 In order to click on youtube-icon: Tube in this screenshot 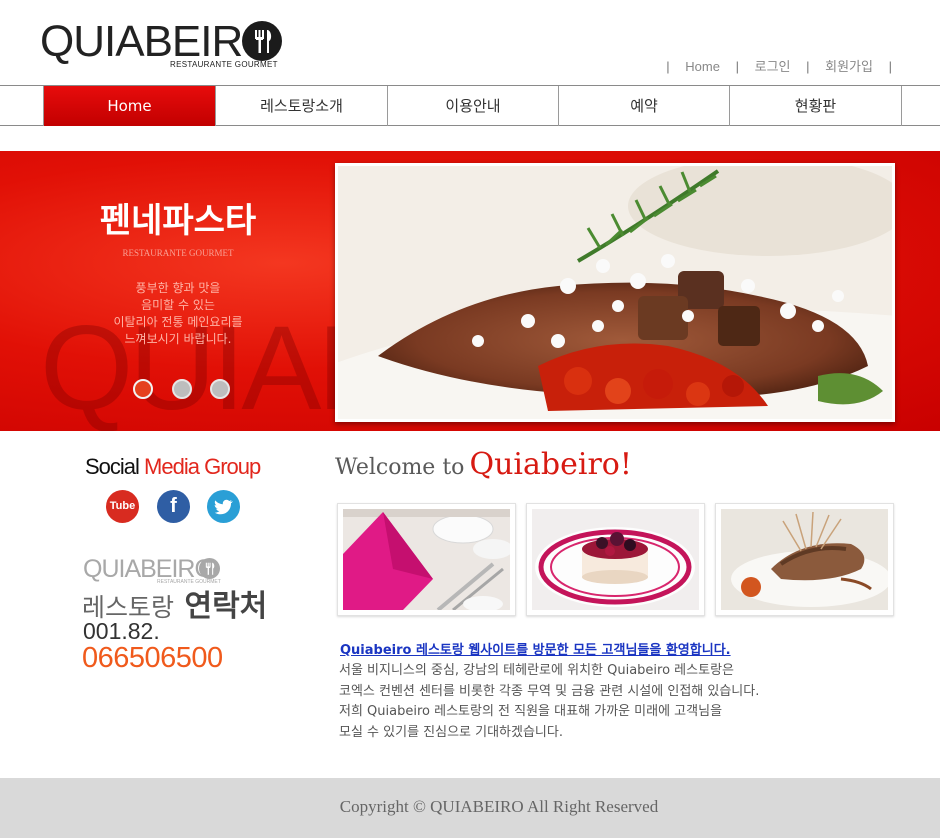, I will do `click(122, 506)`.